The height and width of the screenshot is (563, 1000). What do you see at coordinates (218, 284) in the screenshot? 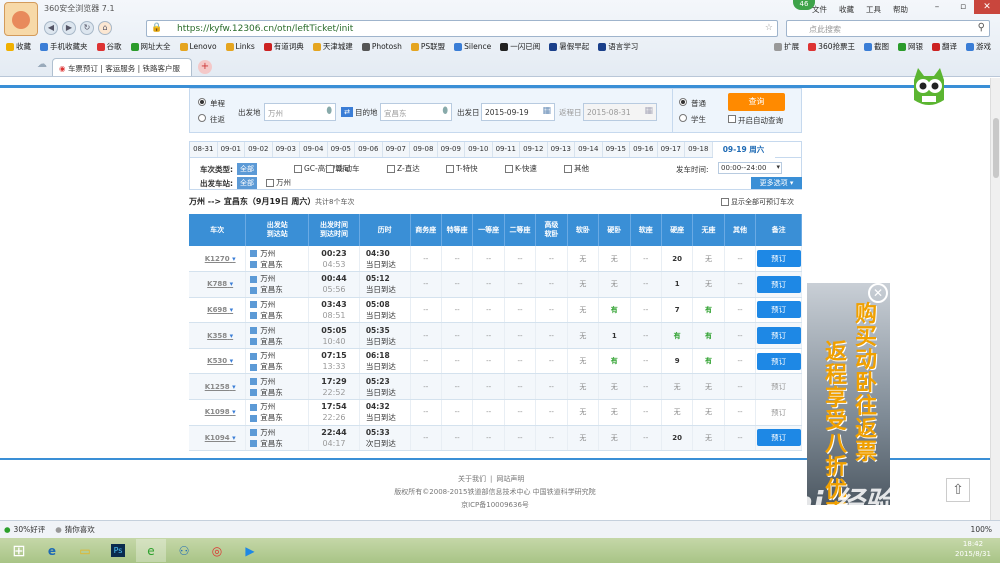
I see `train-number: K788 ▾` at bounding box center [218, 284].